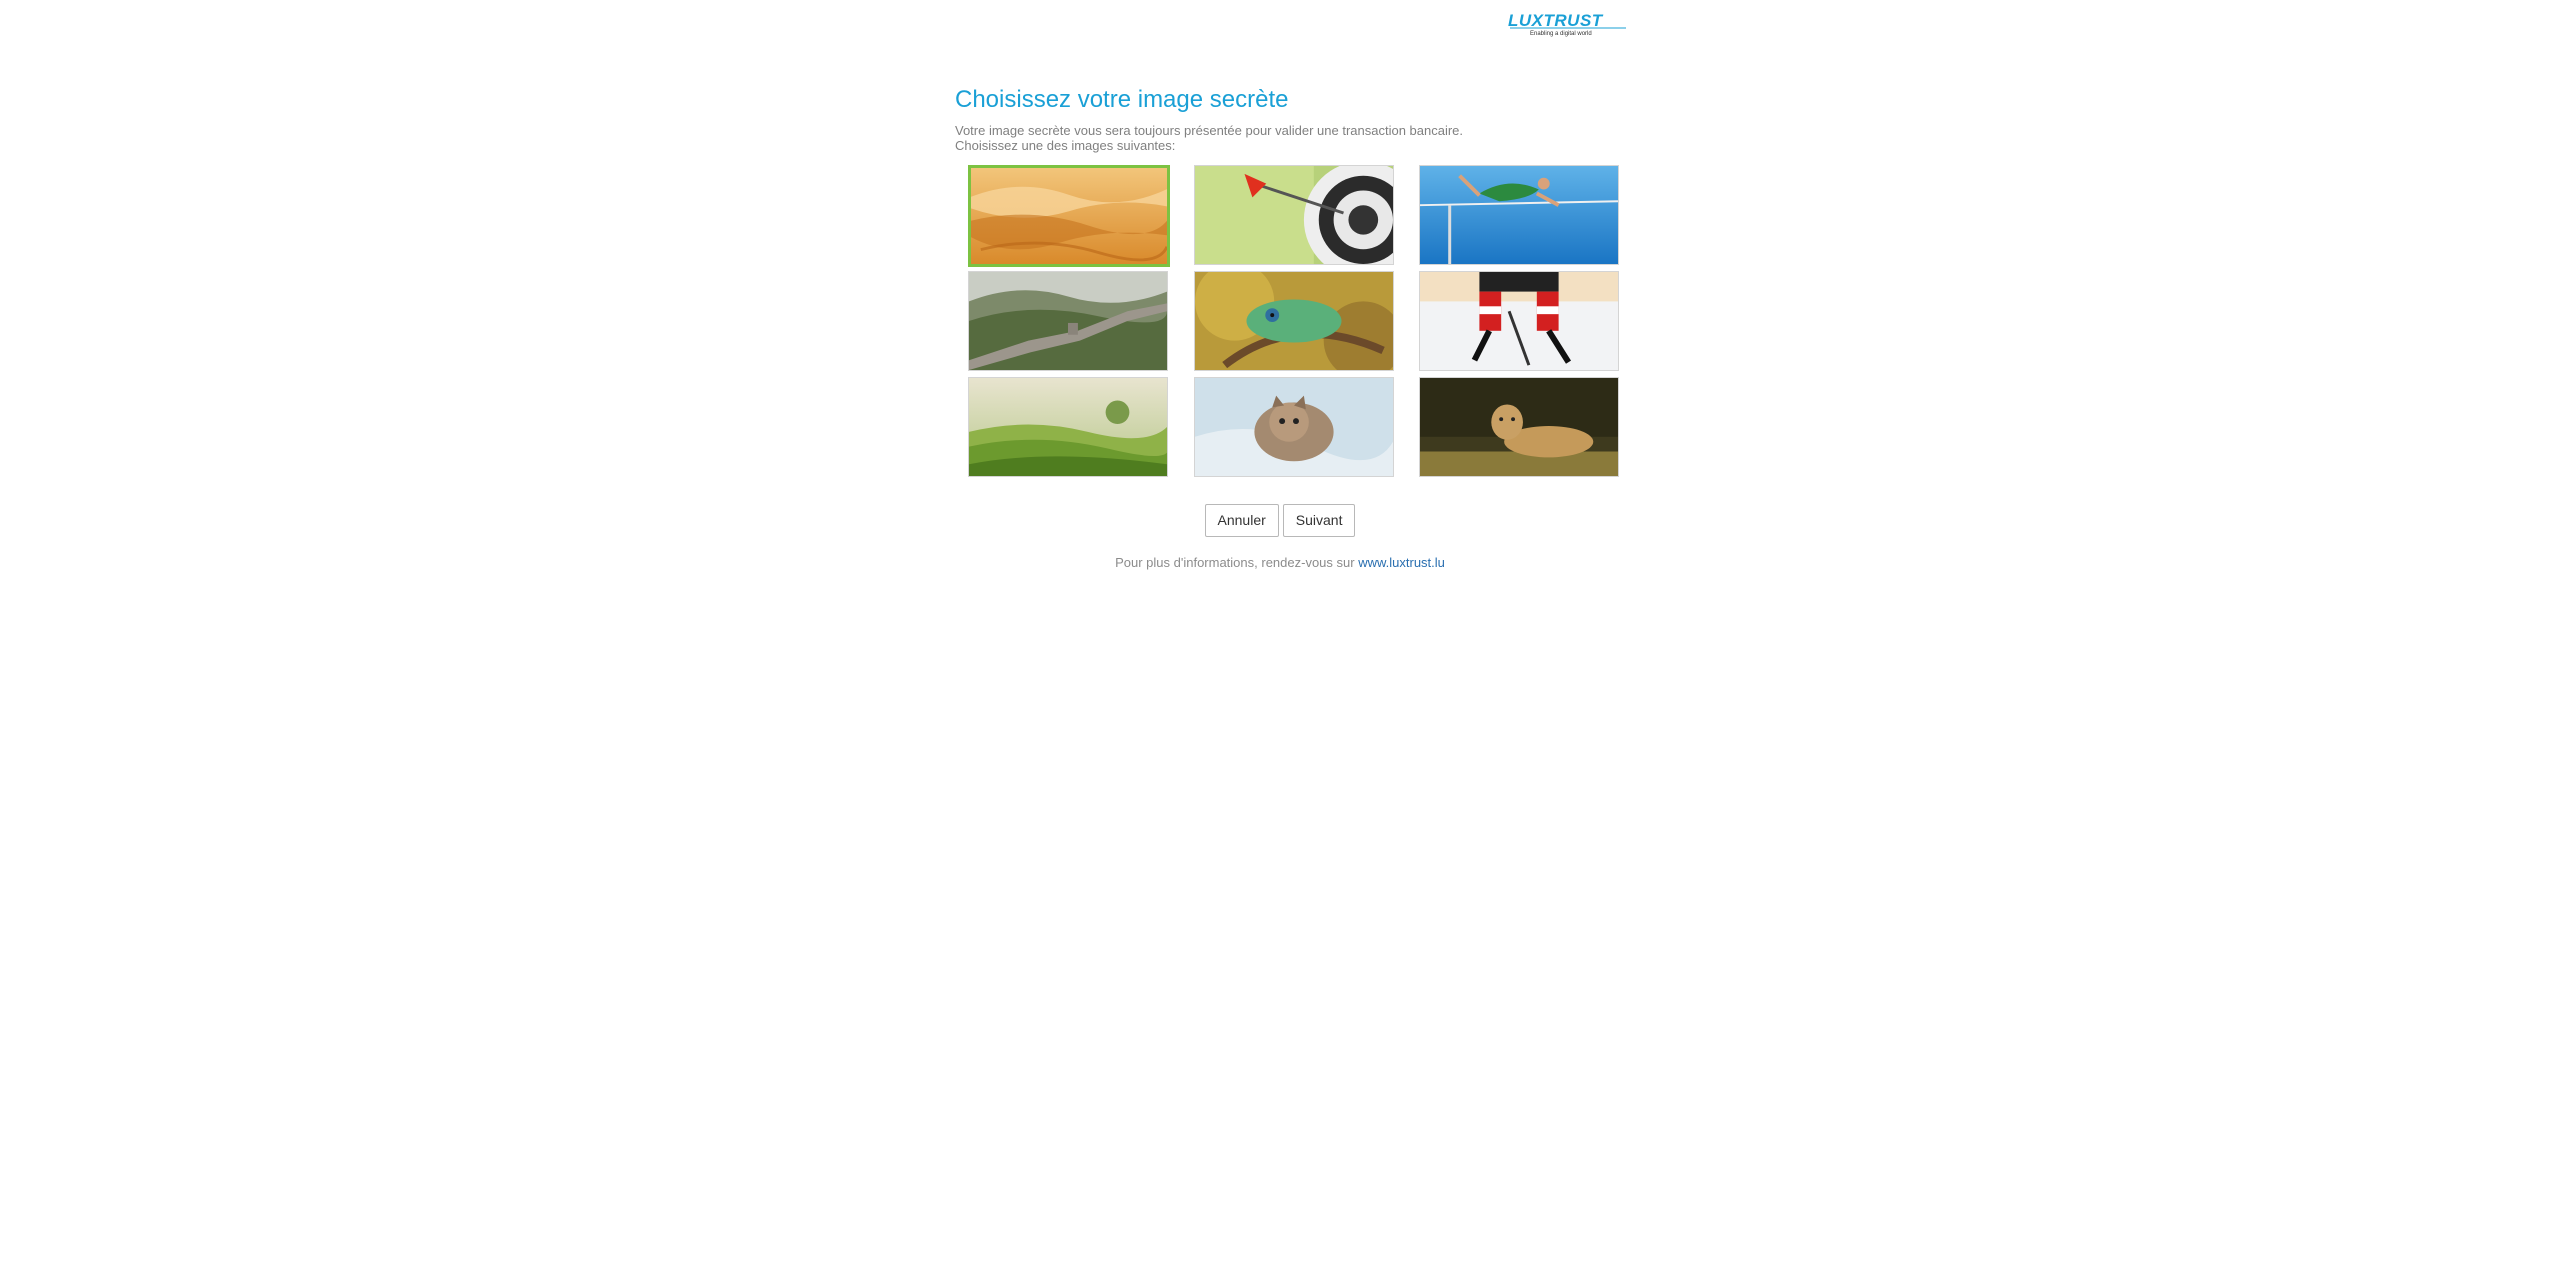  I want to click on logo-tagline: Enabling a digital world, so click(1561, 34).